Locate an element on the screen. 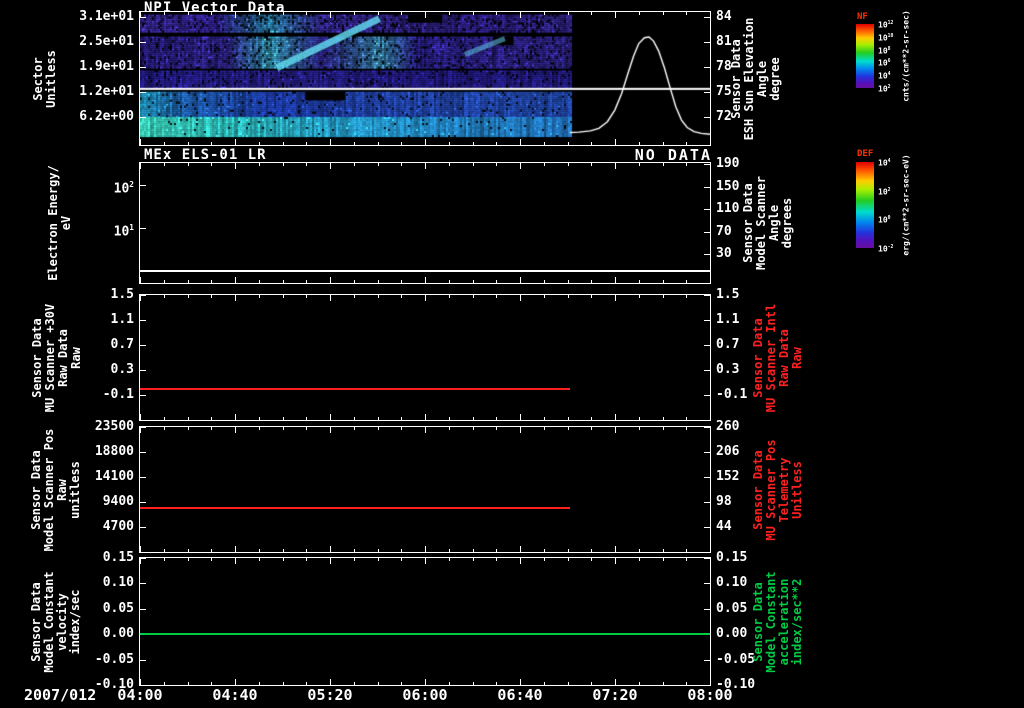 This screenshot has width=1024, height=708. npi-spectrogram-canvas is located at coordinates (425, 78).